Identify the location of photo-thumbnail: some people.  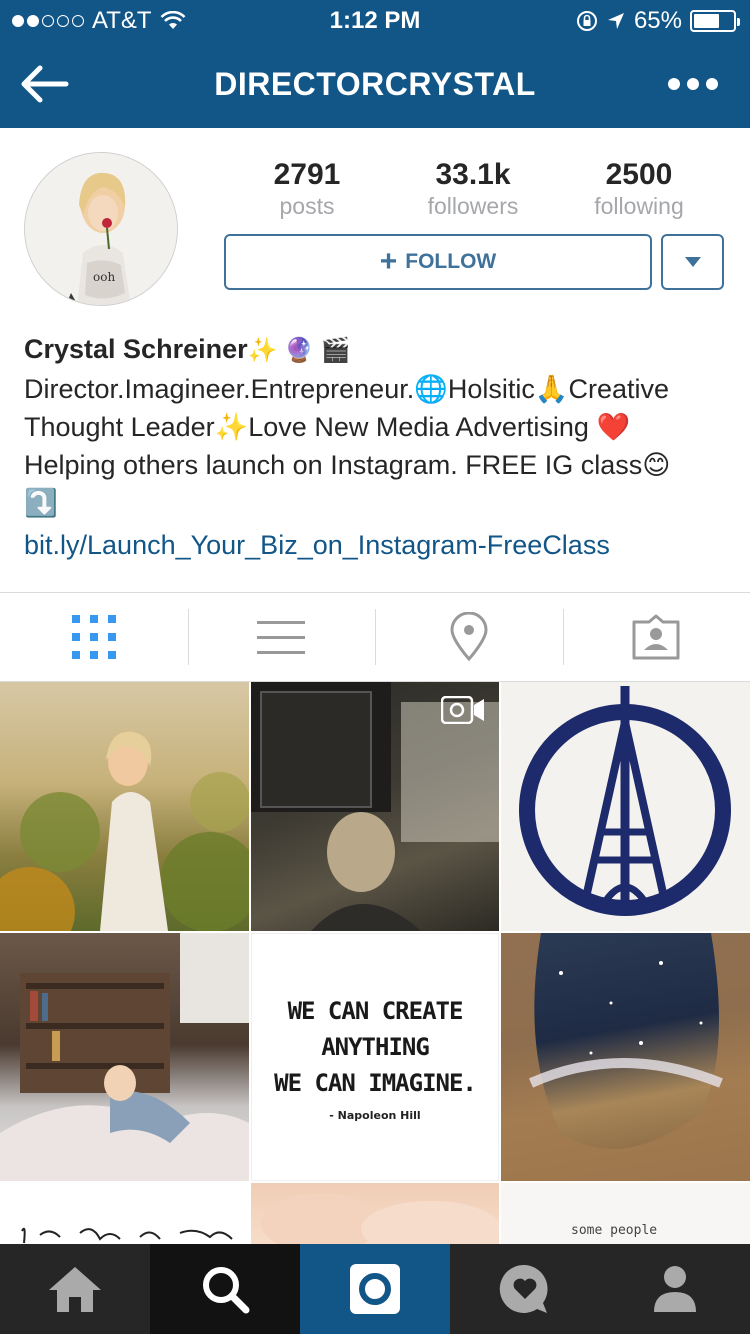
(625, 1213).